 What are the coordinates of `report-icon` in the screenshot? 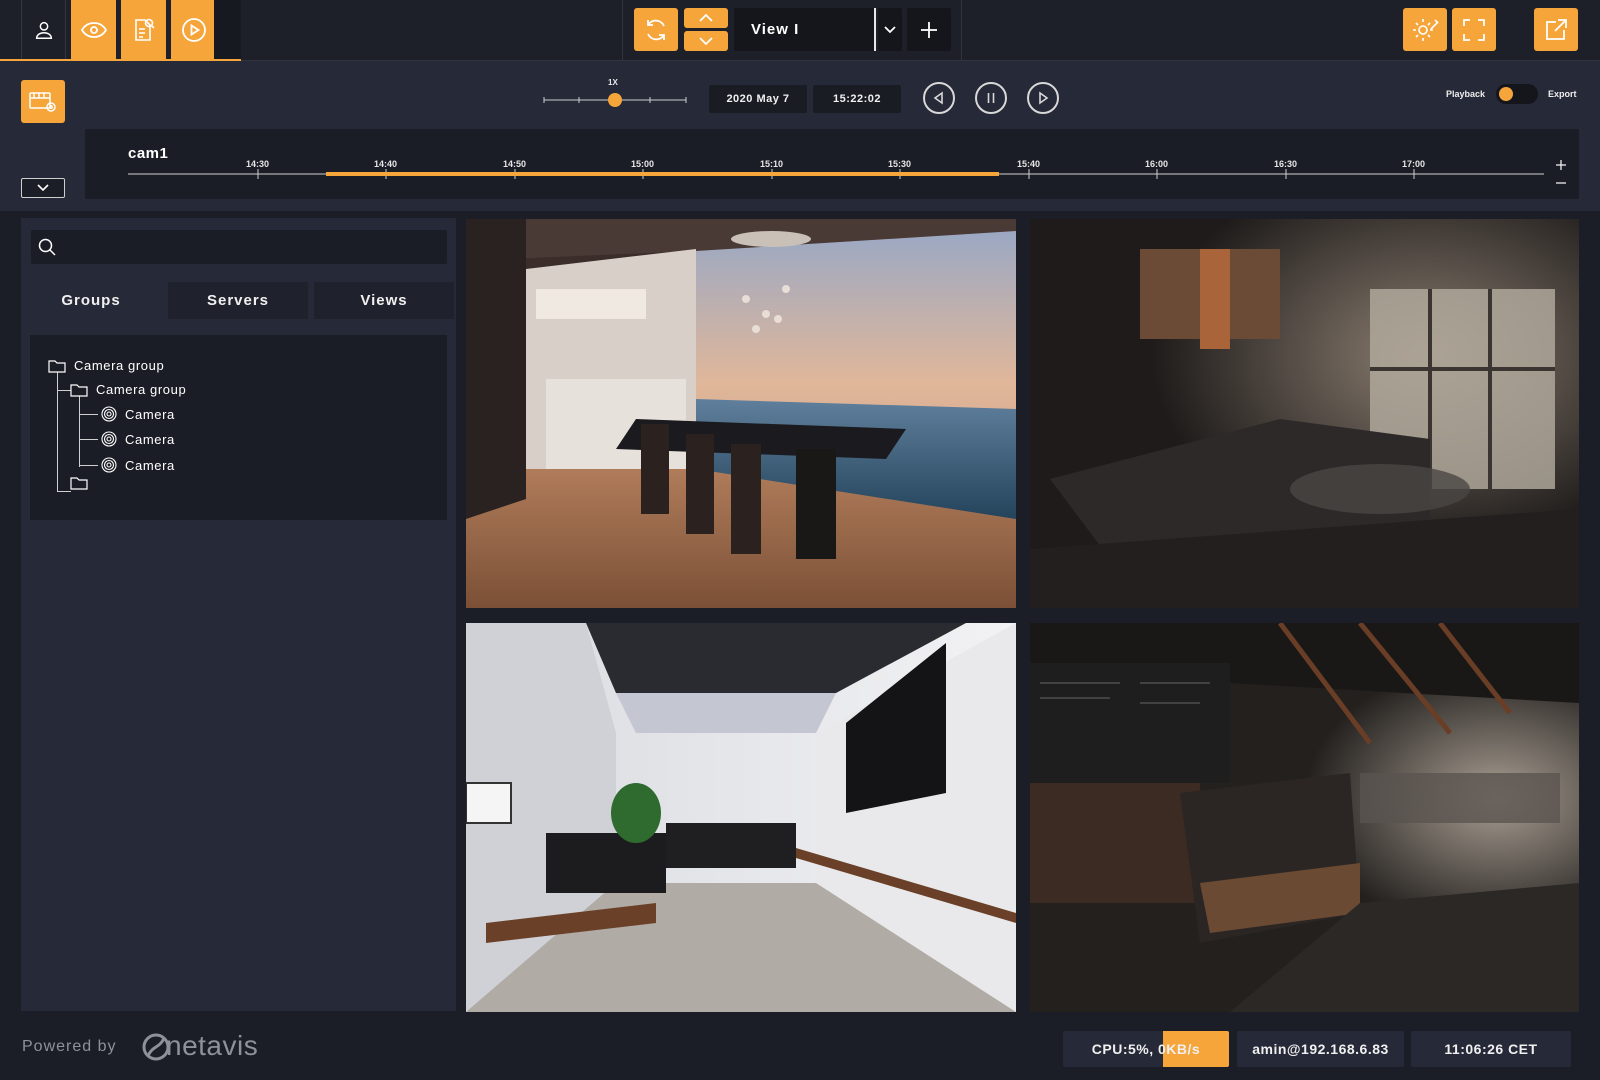 It's located at (144, 29).